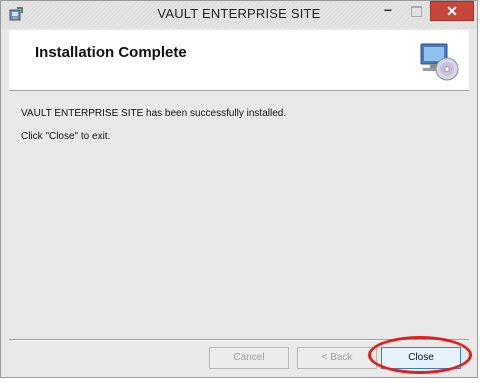 Image resolution: width=480 pixels, height=383 pixels. Describe the element at coordinates (66, 136) in the screenshot. I see `exit-instruction: Click "Close" to exit.` at that location.